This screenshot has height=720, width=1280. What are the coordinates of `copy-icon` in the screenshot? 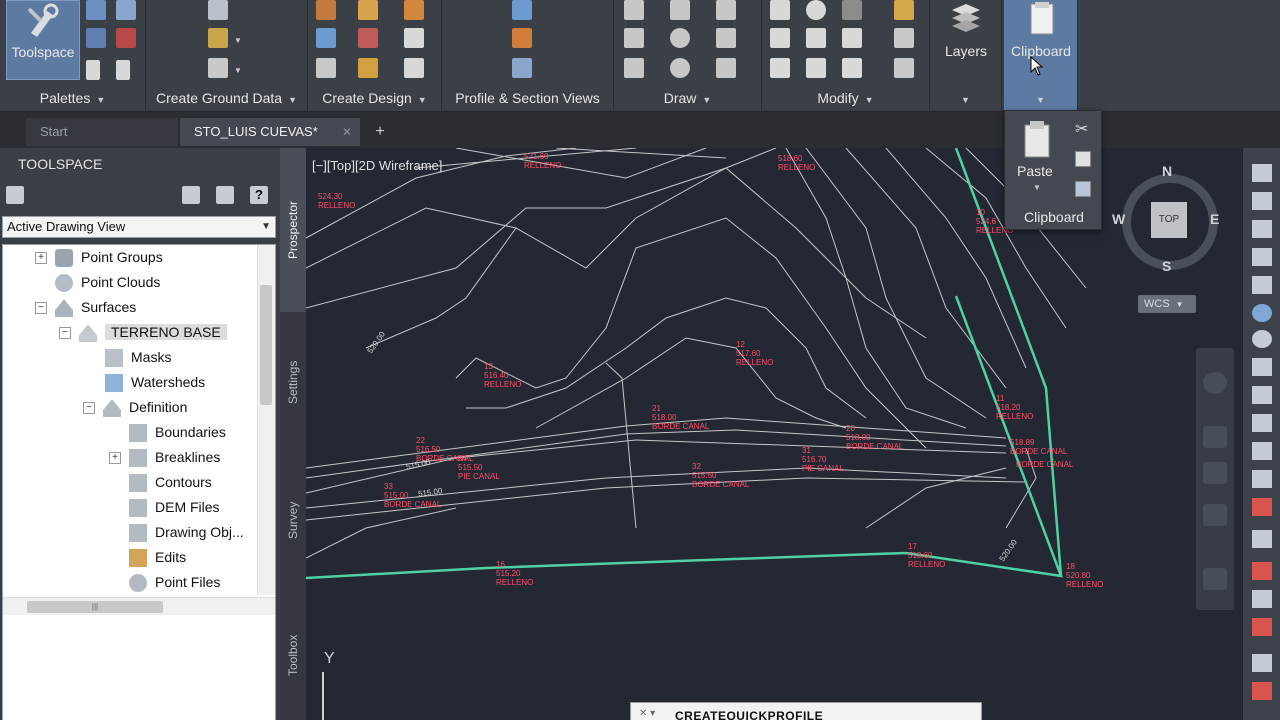 It's located at (780, 38).